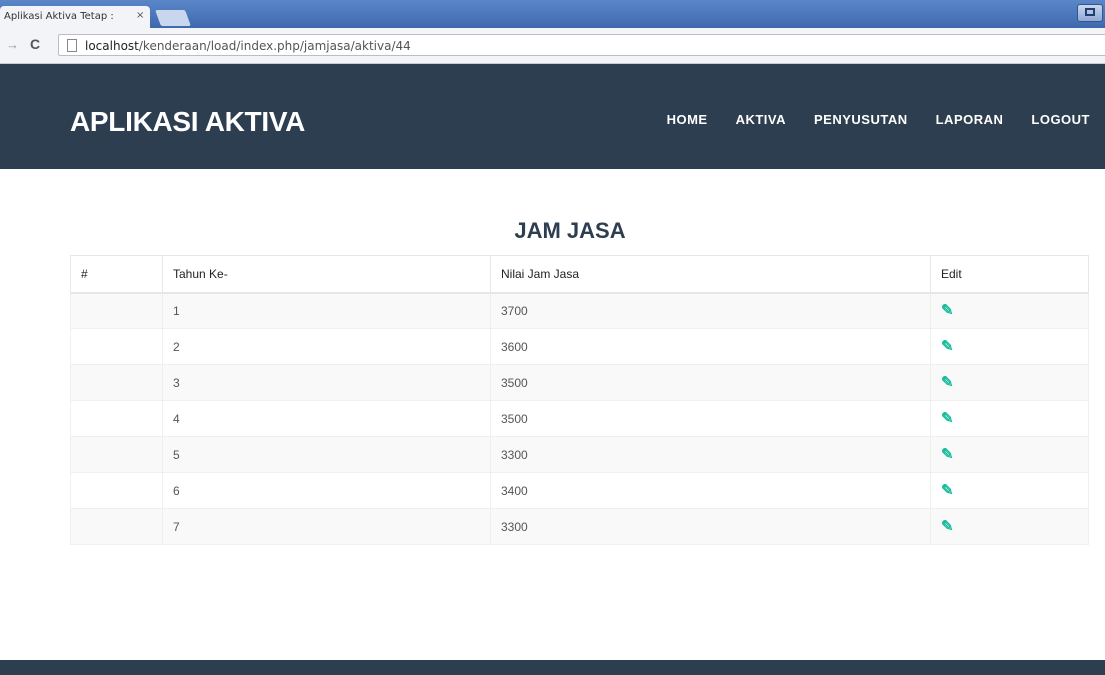 The height and width of the screenshot is (675, 1105). I want to click on main-nav: HOME AKTIVA PENYUSUTAN LAPORAN LOGOUT, so click(864, 119).